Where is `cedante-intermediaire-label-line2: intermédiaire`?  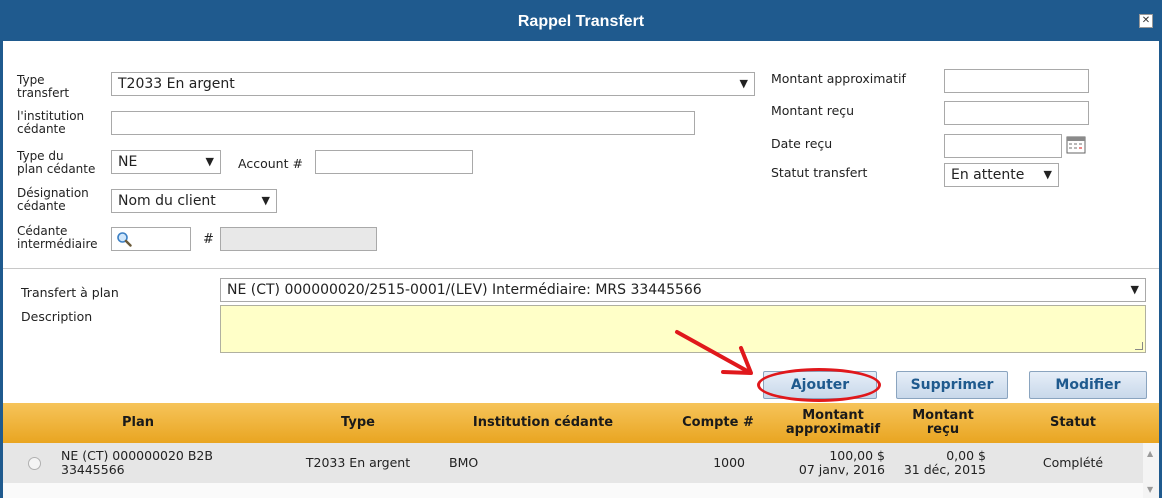
cedante-intermediaire-label-line2: intermédiaire is located at coordinates (57, 244).